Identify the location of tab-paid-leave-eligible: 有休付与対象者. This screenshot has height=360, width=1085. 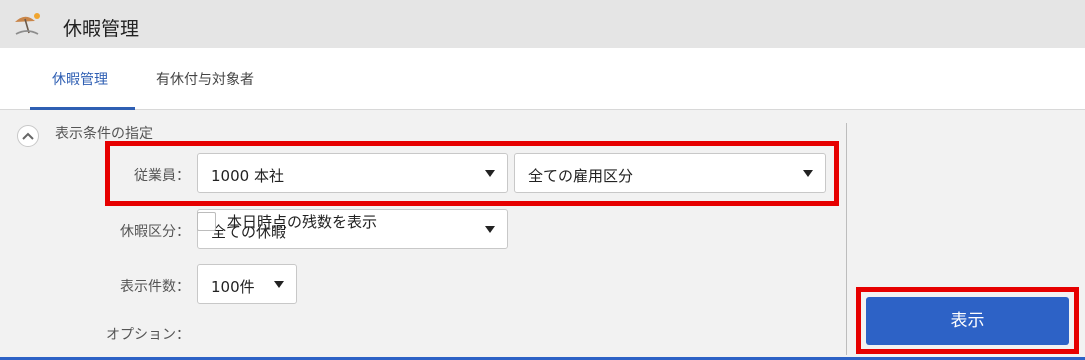
(205, 79).